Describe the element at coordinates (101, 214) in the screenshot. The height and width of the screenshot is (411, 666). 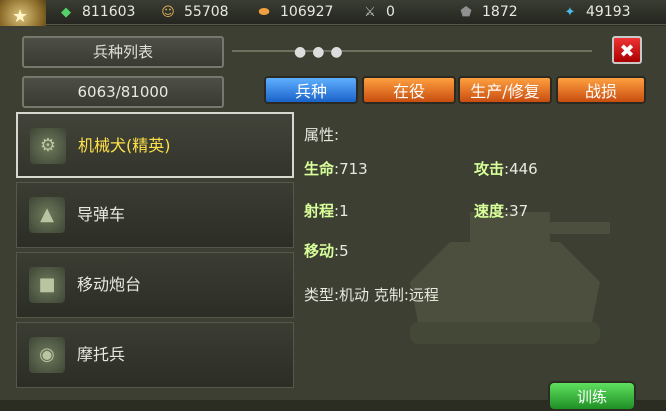
I see `unit-name: 导弹车` at that location.